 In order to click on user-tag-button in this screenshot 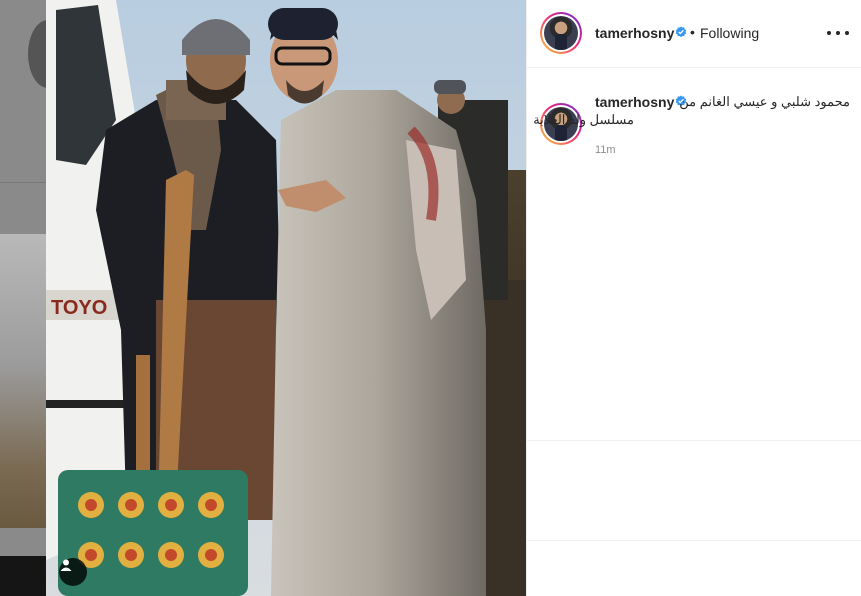, I will do `click(73, 572)`.